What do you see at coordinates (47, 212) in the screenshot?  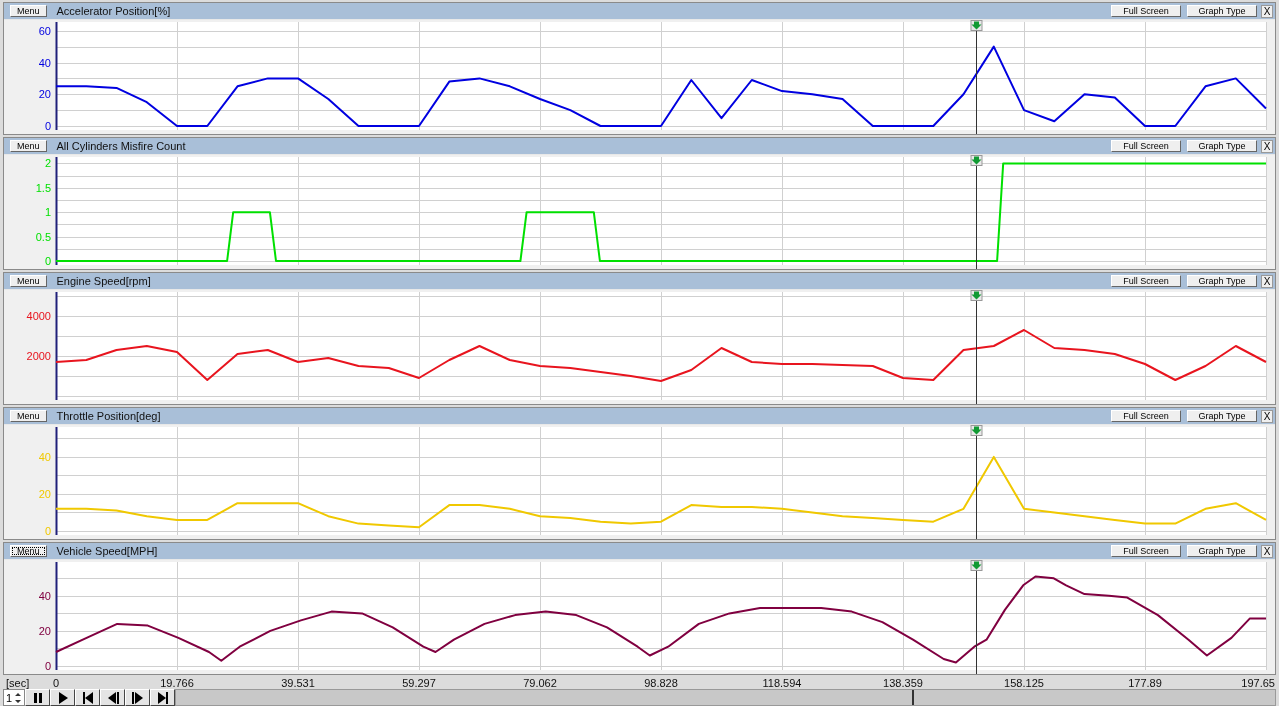 I see `y-tick-label: 1` at bounding box center [47, 212].